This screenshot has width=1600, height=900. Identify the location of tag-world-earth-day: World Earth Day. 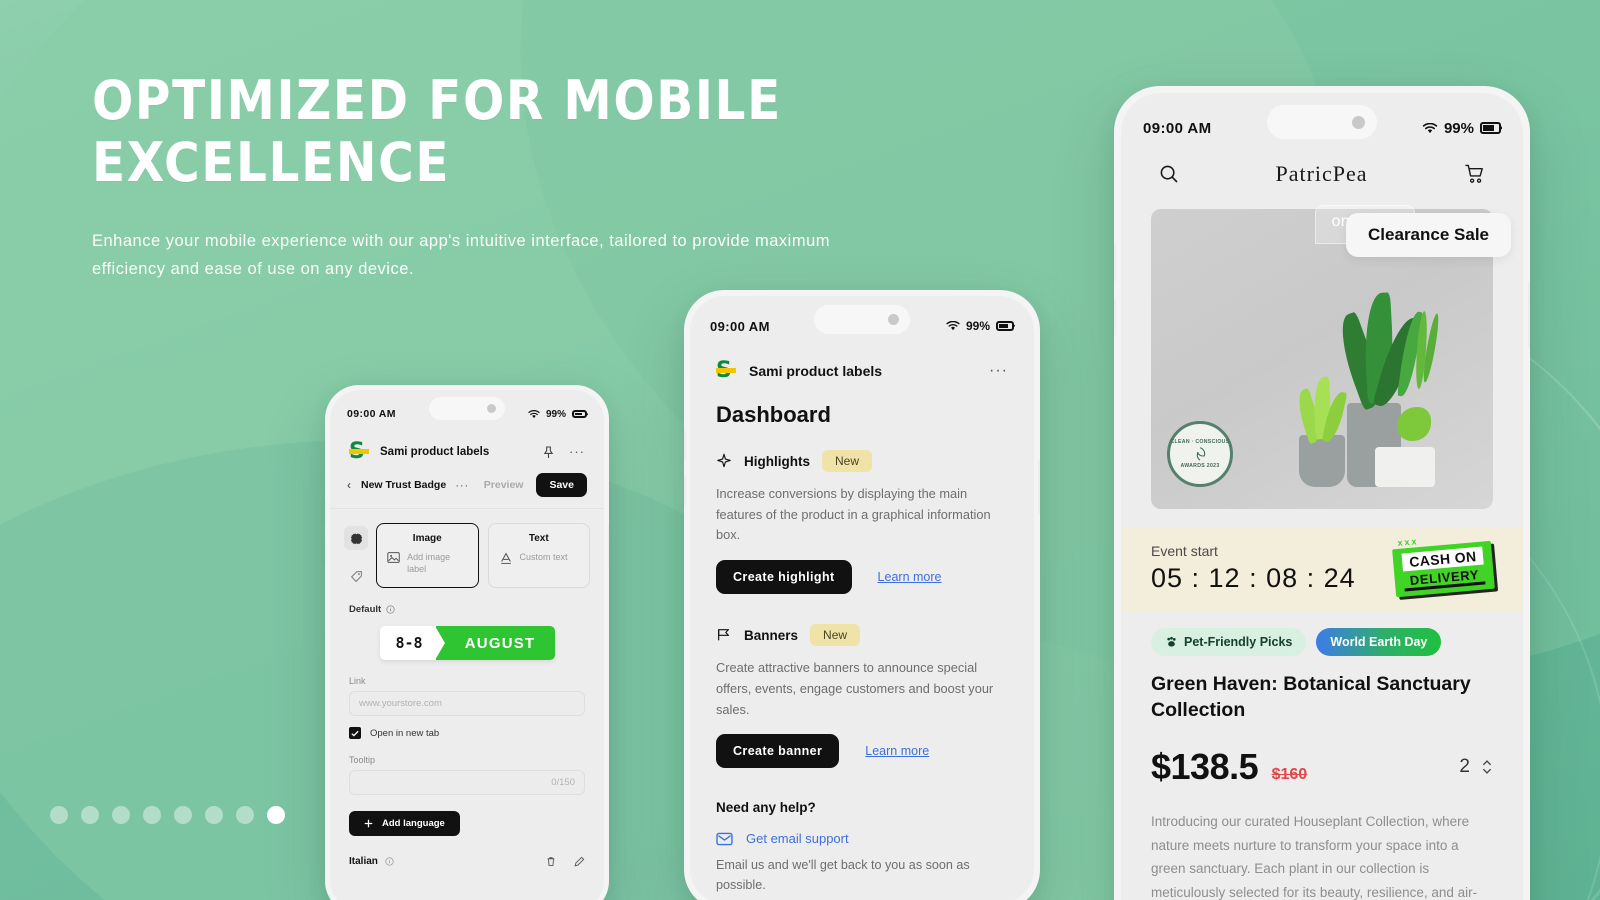
(1379, 642).